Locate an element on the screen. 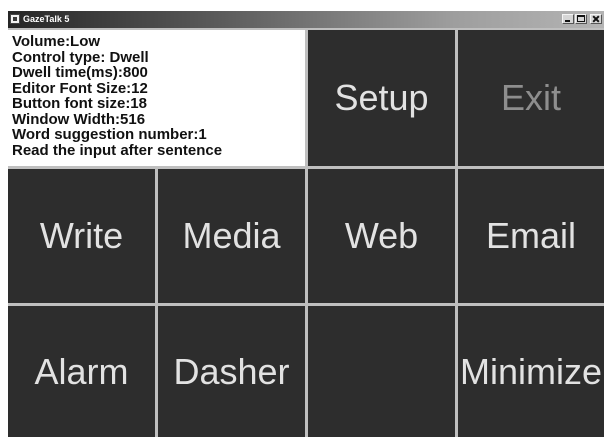  exit-button: Exit is located at coordinates (531, 98).